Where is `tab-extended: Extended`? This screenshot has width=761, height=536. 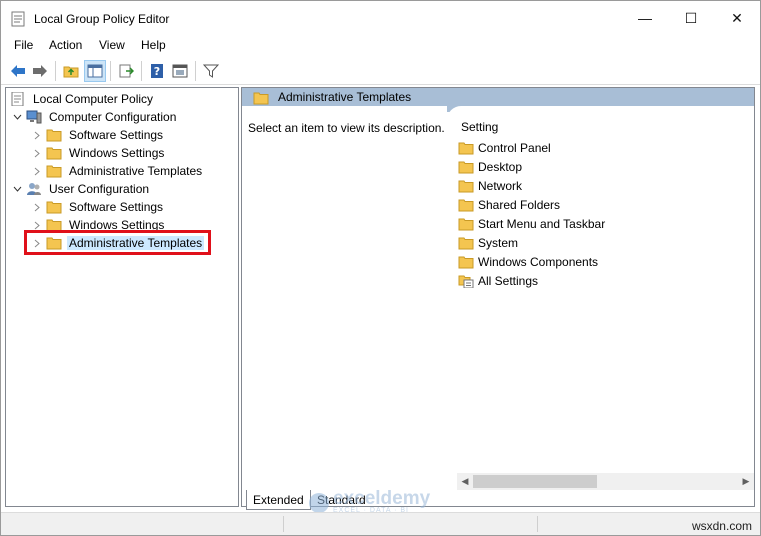
tab-extended: Extended is located at coordinates (278, 500).